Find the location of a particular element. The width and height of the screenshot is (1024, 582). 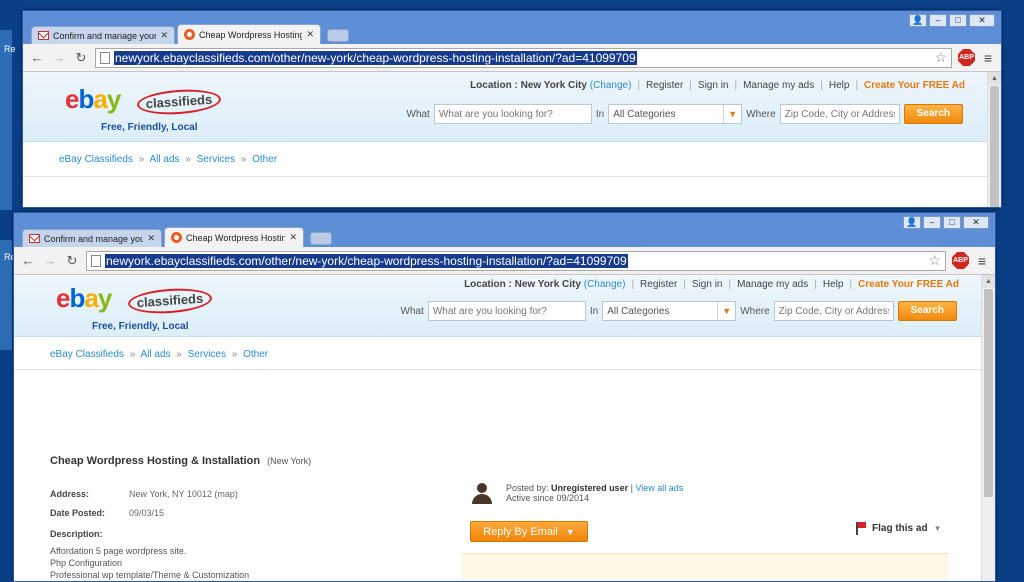

page-icon is located at coordinates (96, 260).